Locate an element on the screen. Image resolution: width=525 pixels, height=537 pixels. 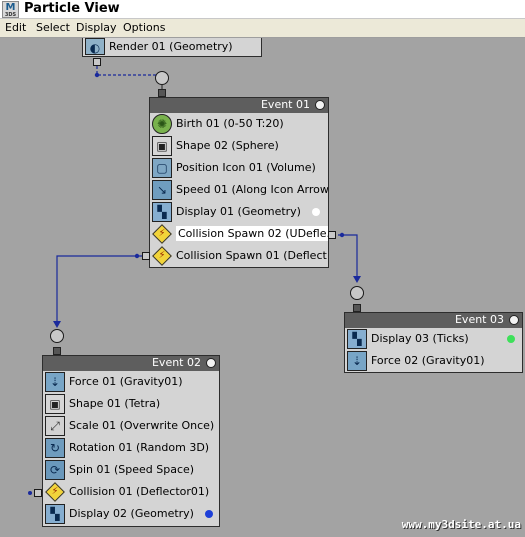
collision-output-port is located at coordinates (38, 493).